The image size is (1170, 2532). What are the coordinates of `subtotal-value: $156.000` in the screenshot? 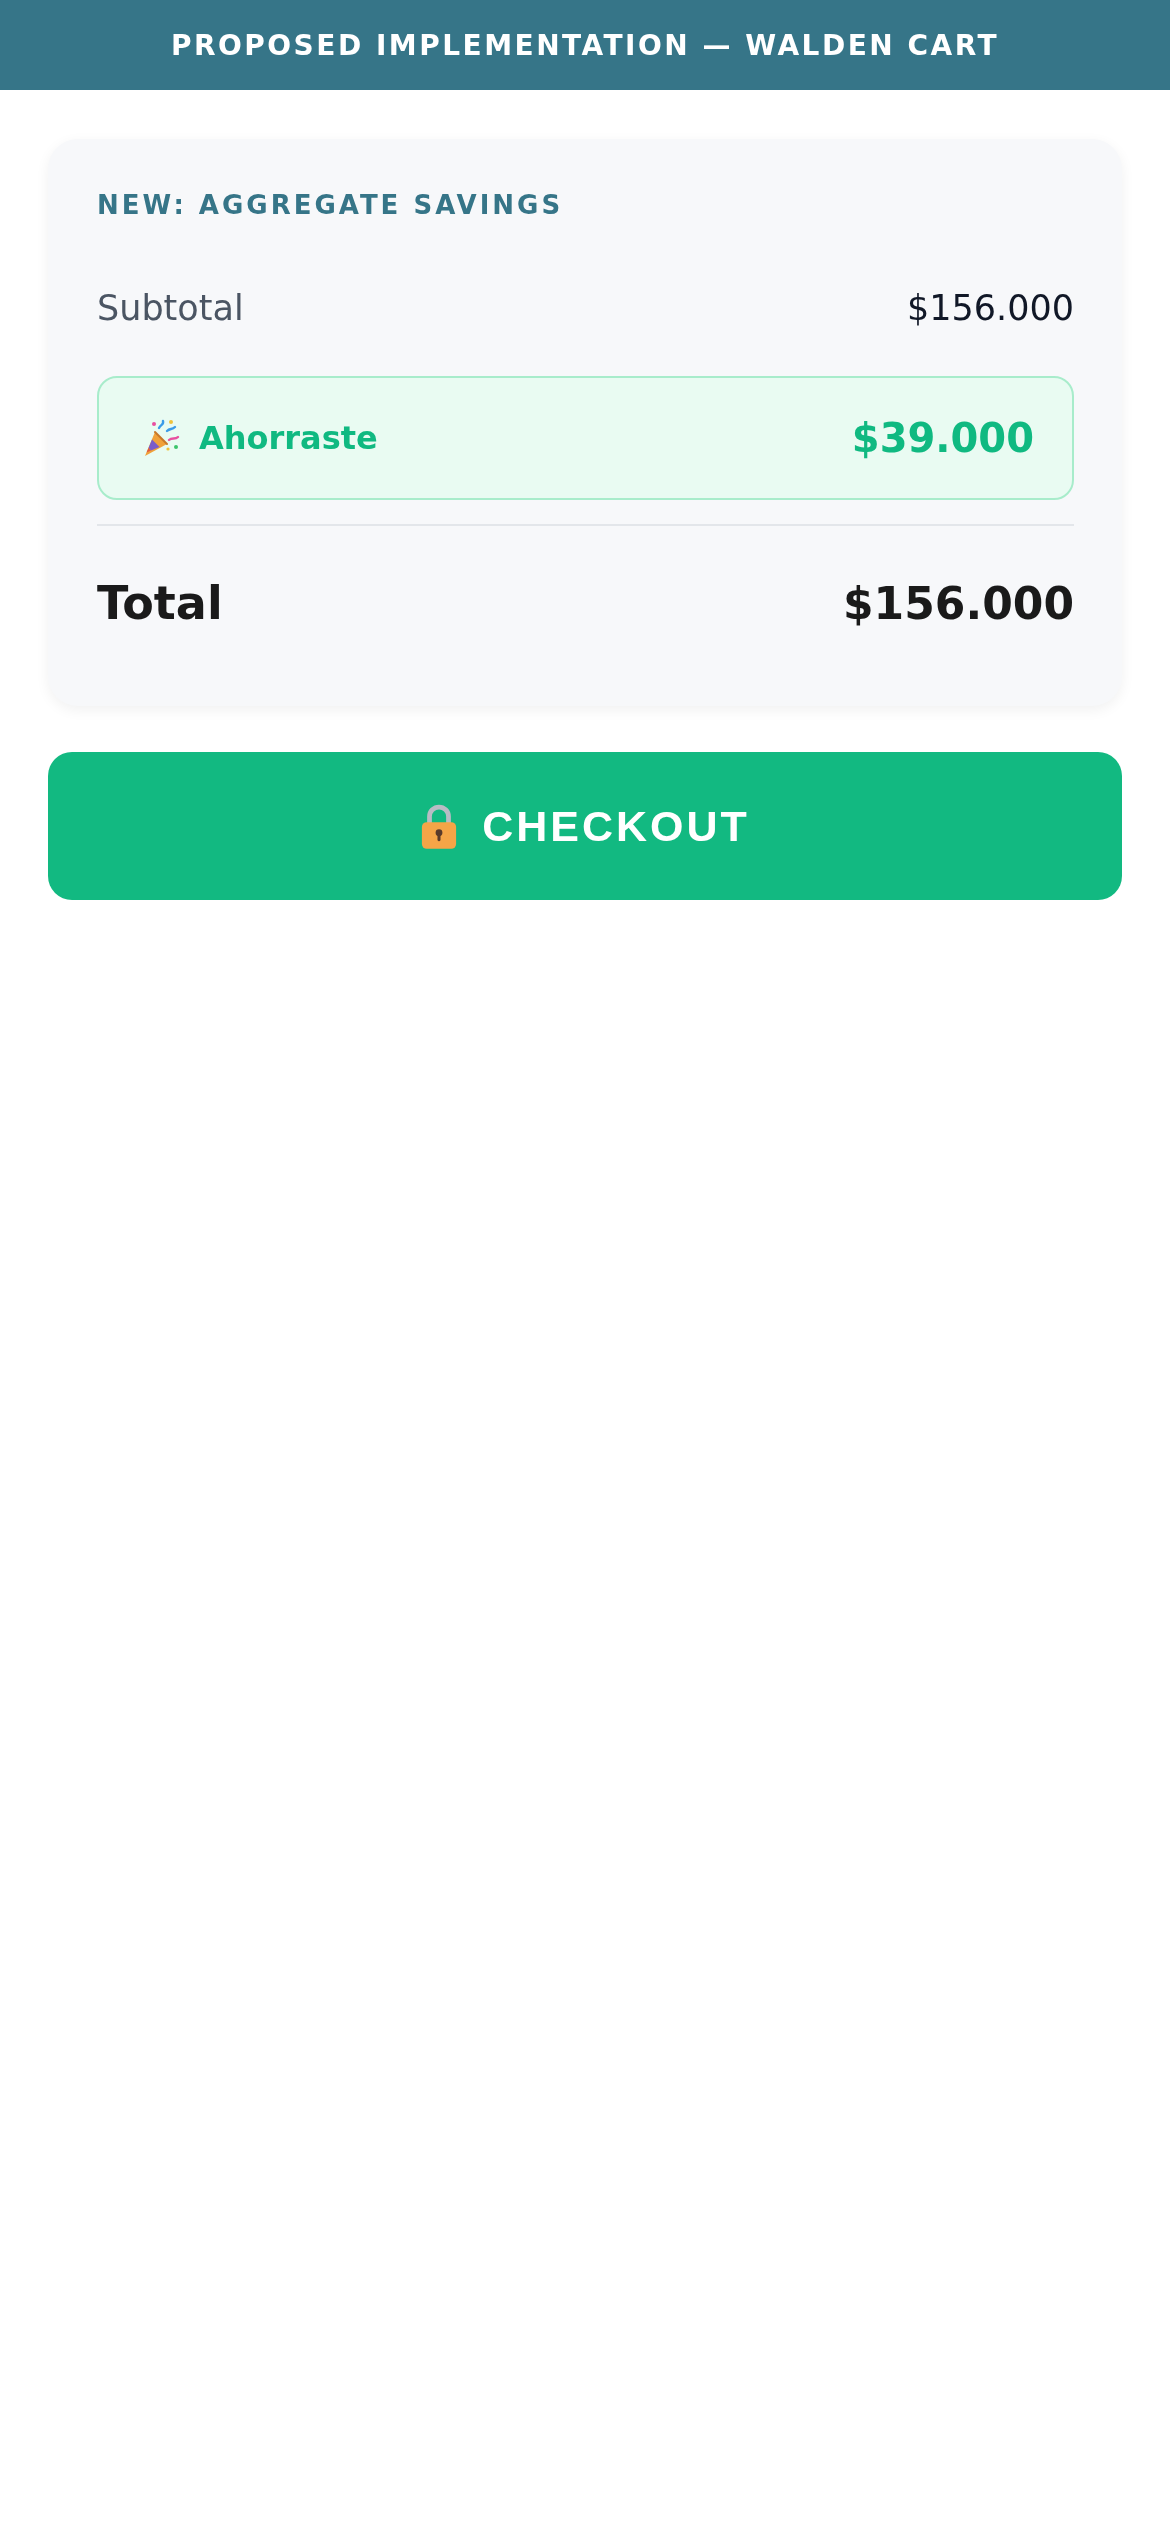 It's located at (990, 308).